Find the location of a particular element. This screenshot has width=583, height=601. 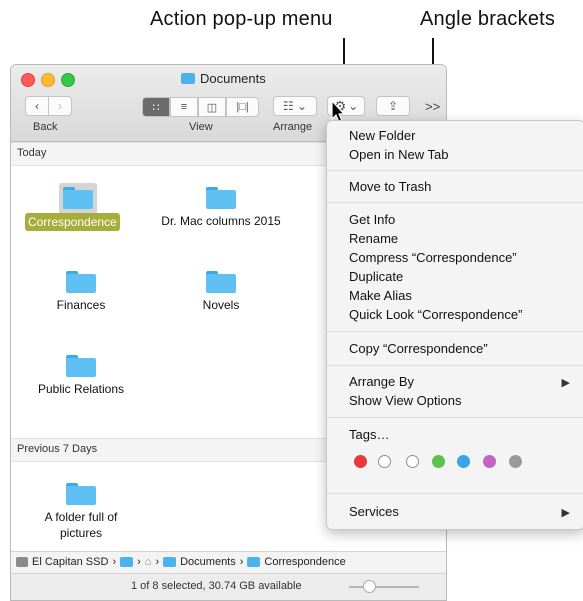

chevron-down-icon: ⌄ is located at coordinates (353, 106).